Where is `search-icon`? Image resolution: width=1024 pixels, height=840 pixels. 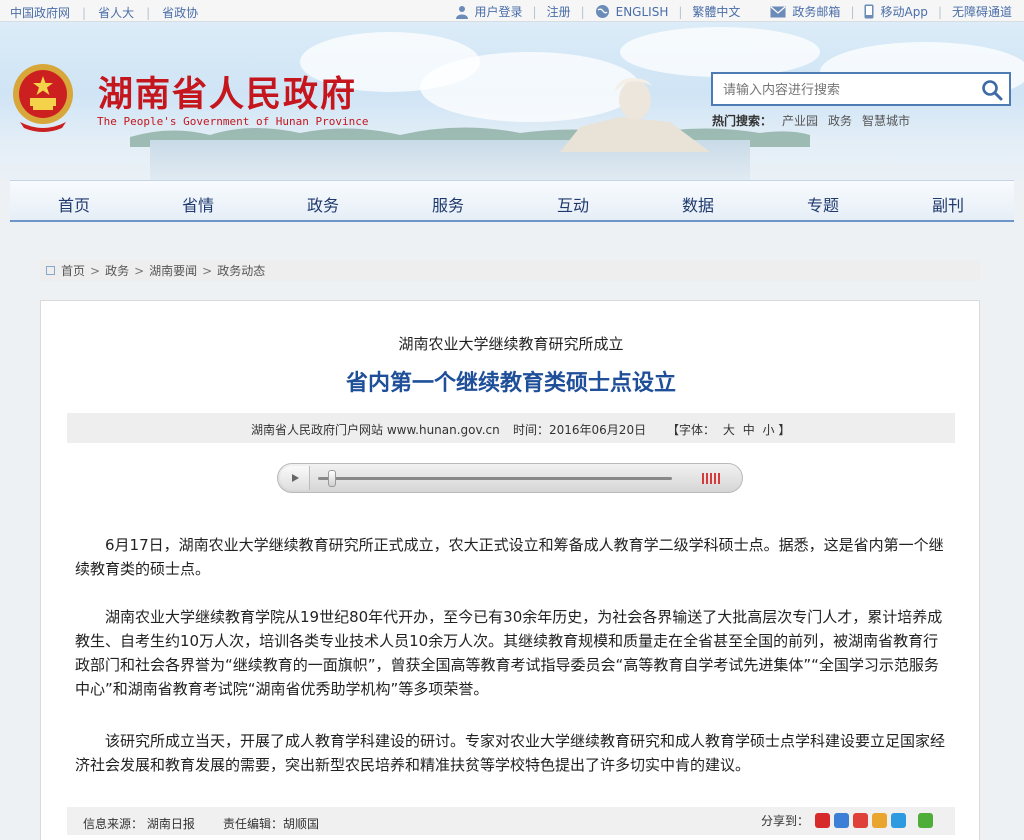
search-icon is located at coordinates (992, 90).